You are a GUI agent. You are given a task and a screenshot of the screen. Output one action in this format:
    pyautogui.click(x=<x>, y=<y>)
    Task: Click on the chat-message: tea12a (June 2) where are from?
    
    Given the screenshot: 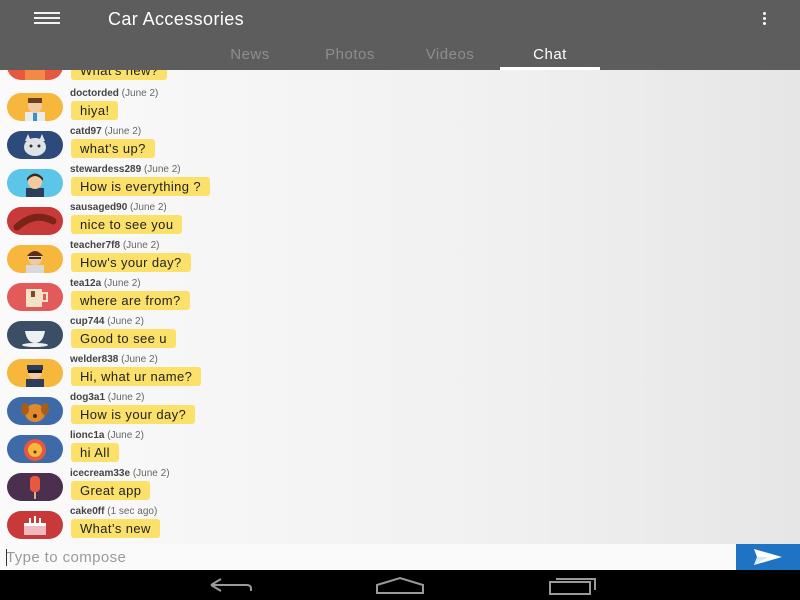 What is the action you would take?
    pyautogui.click(x=400, y=297)
    